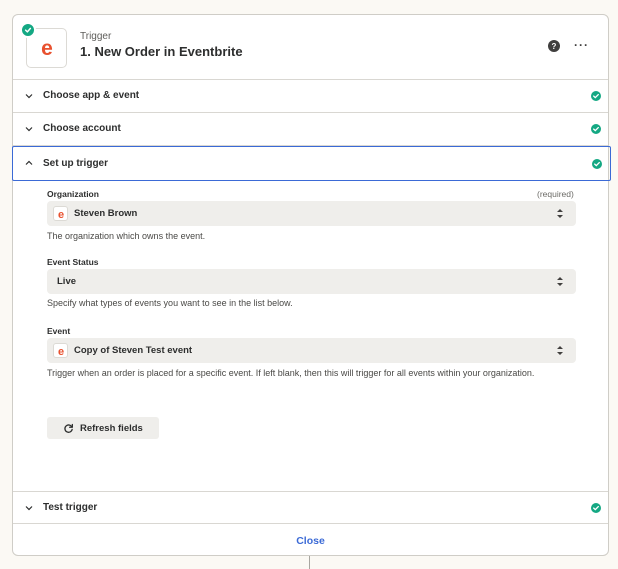 The image size is (618, 569). I want to click on event-value: Copy of Steven Test event, so click(133, 350).